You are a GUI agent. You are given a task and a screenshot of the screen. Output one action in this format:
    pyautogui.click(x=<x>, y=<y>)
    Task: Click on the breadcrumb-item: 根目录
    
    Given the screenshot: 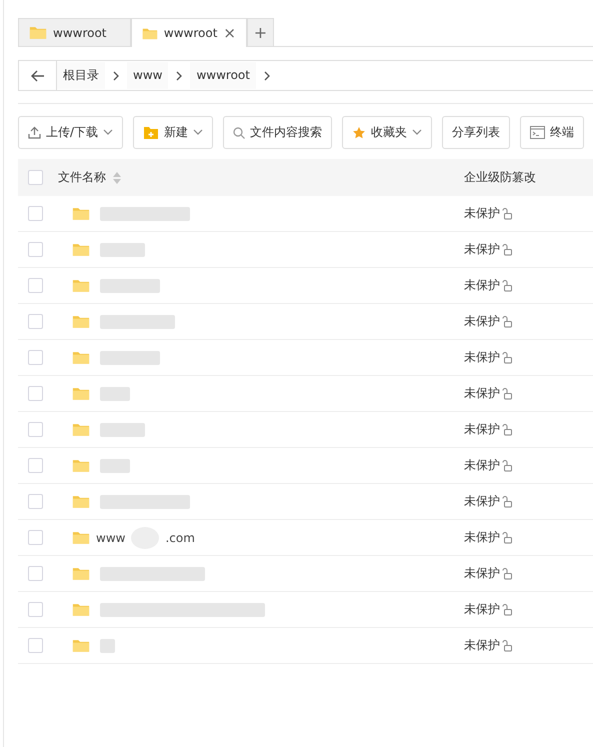 What is the action you would take?
    pyautogui.click(x=81, y=75)
    